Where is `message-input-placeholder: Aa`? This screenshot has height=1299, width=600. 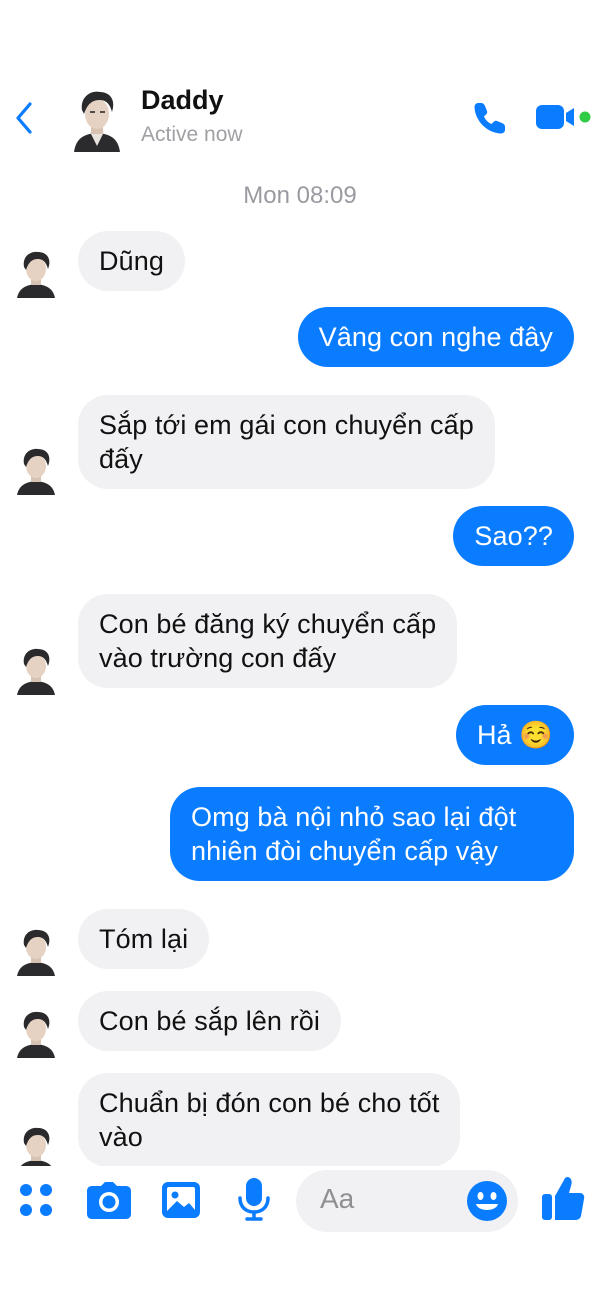 message-input-placeholder: Aa is located at coordinates (337, 1198).